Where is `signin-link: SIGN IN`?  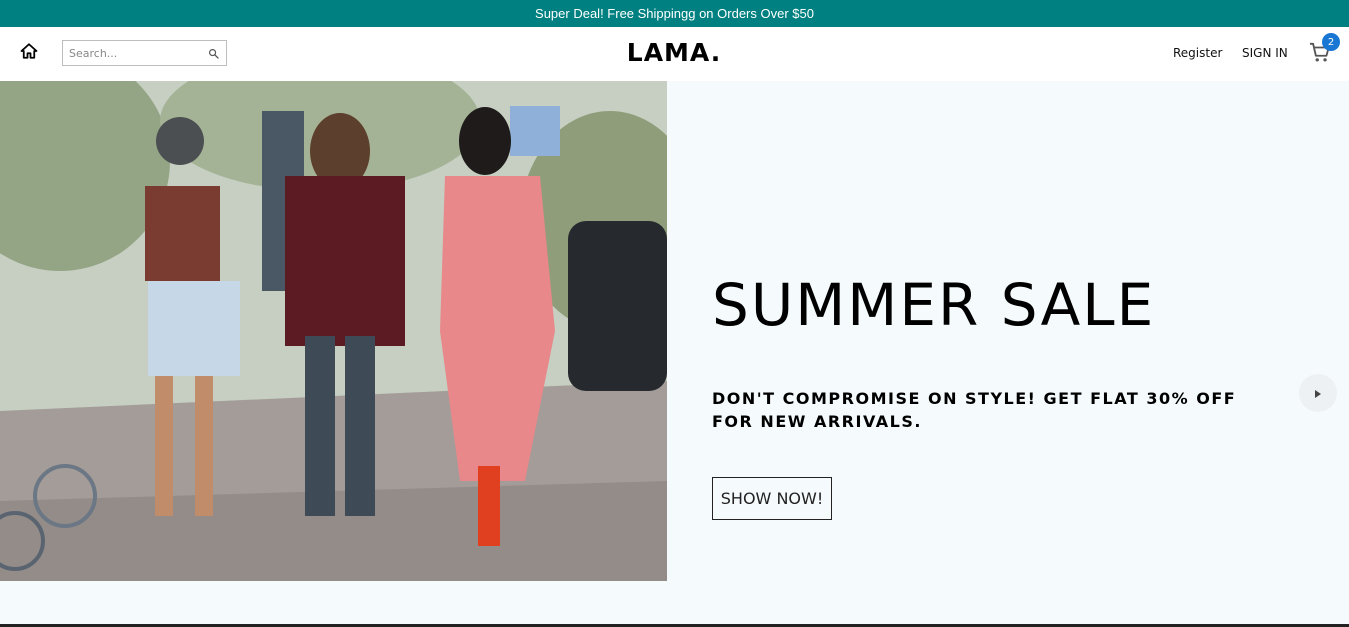
signin-link: SIGN IN is located at coordinates (1265, 53).